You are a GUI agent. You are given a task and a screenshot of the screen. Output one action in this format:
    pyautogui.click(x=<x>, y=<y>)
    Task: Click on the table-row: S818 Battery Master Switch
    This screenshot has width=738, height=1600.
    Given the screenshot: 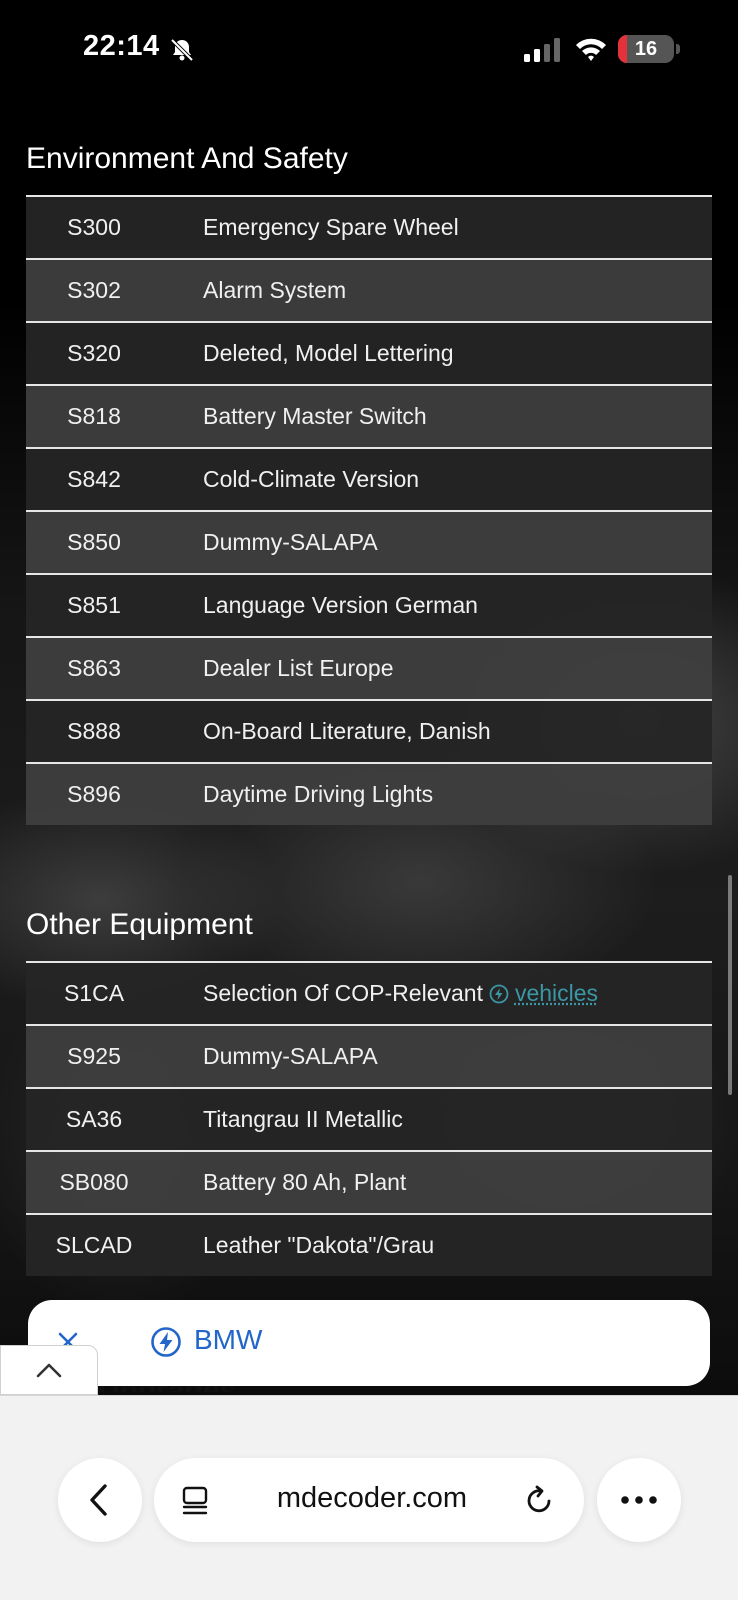 What is the action you would take?
    pyautogui.click(x=369, y=415)
    